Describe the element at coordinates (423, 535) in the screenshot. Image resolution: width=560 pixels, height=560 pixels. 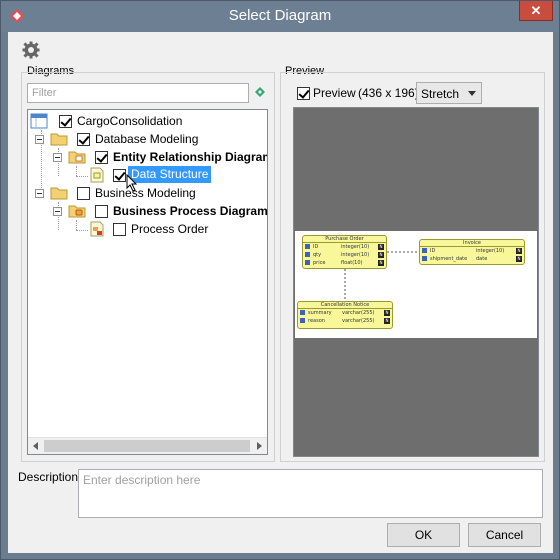
I see `ok-button: OK` at that location.